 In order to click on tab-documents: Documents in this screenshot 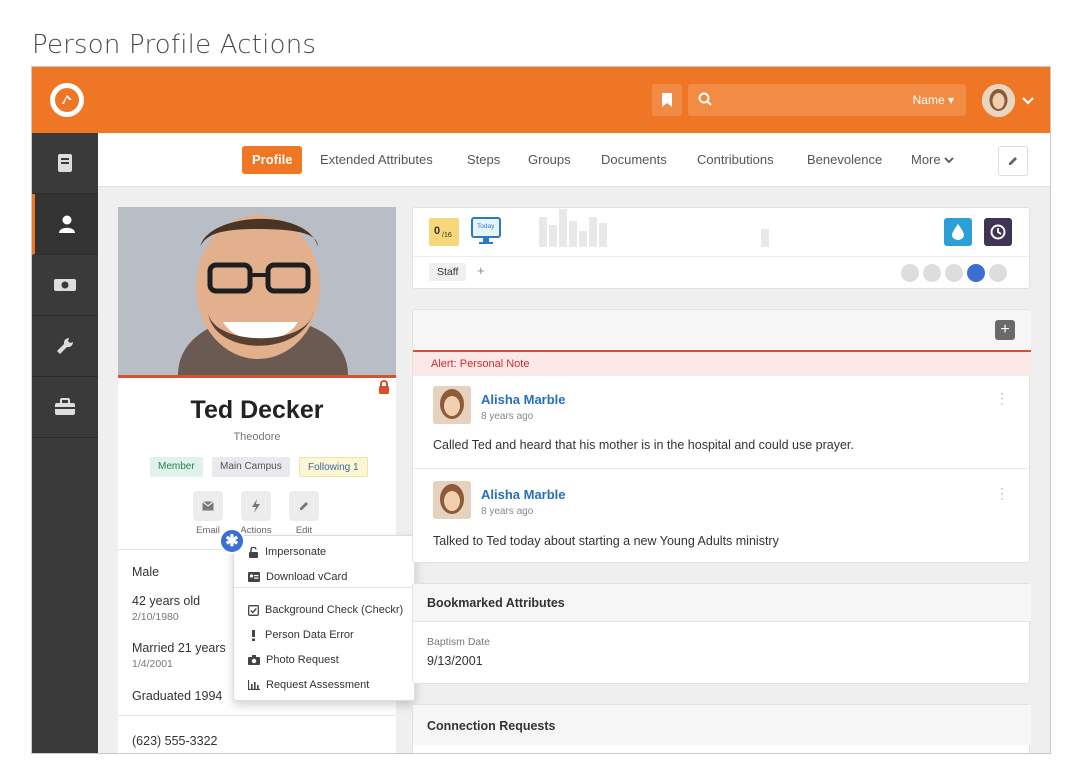, I will do `click(634, 160)`.